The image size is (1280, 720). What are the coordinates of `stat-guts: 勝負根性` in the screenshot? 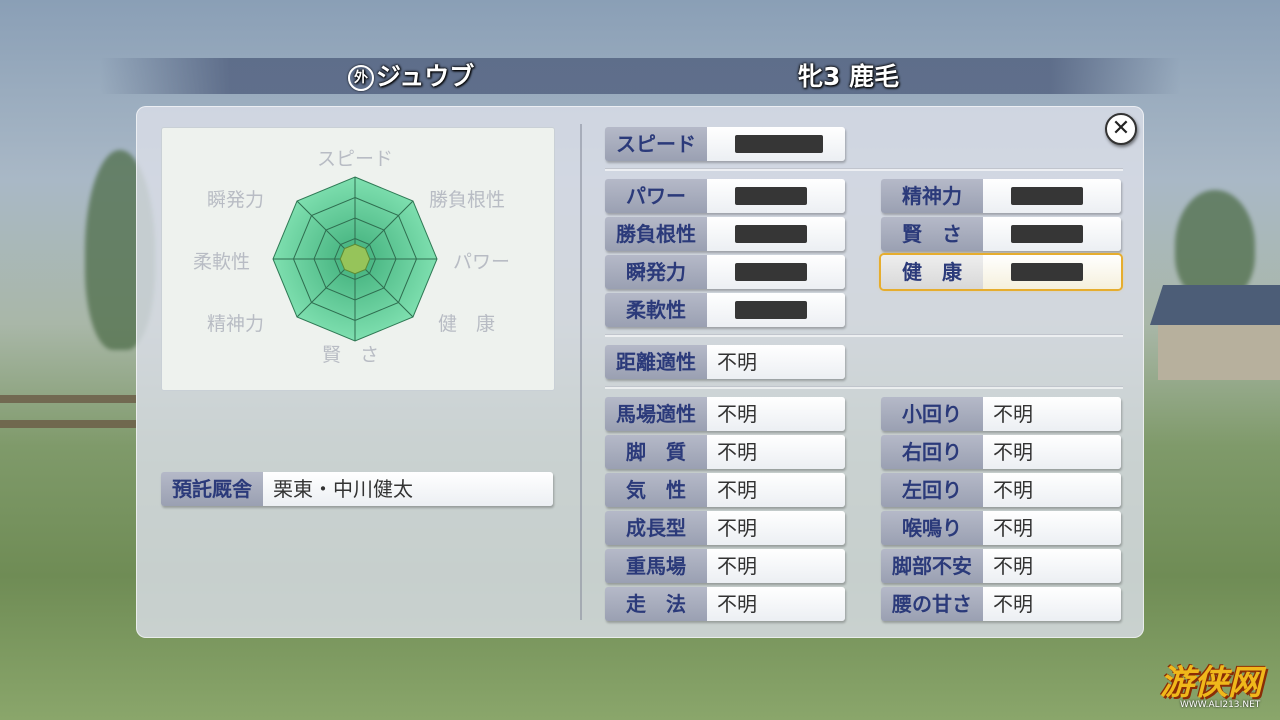 It's located at (725, 234).